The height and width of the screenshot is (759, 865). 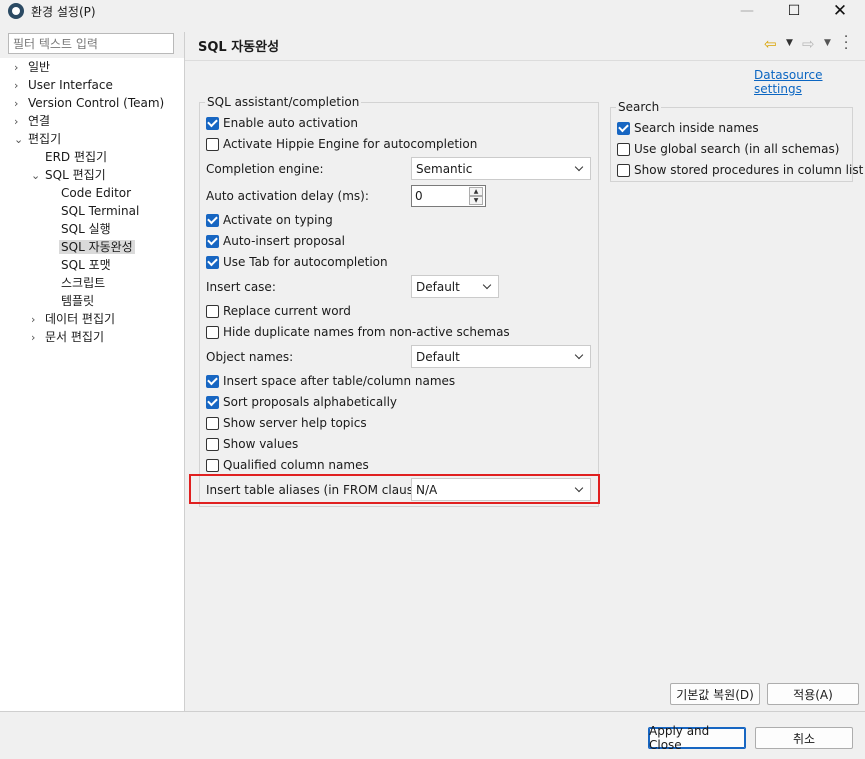 What do you see at coordinates (297, 262) in the screenshot?
I see `use-tab-checkbox: Use Tab for autocompletion` at bounding box center [297, 262].